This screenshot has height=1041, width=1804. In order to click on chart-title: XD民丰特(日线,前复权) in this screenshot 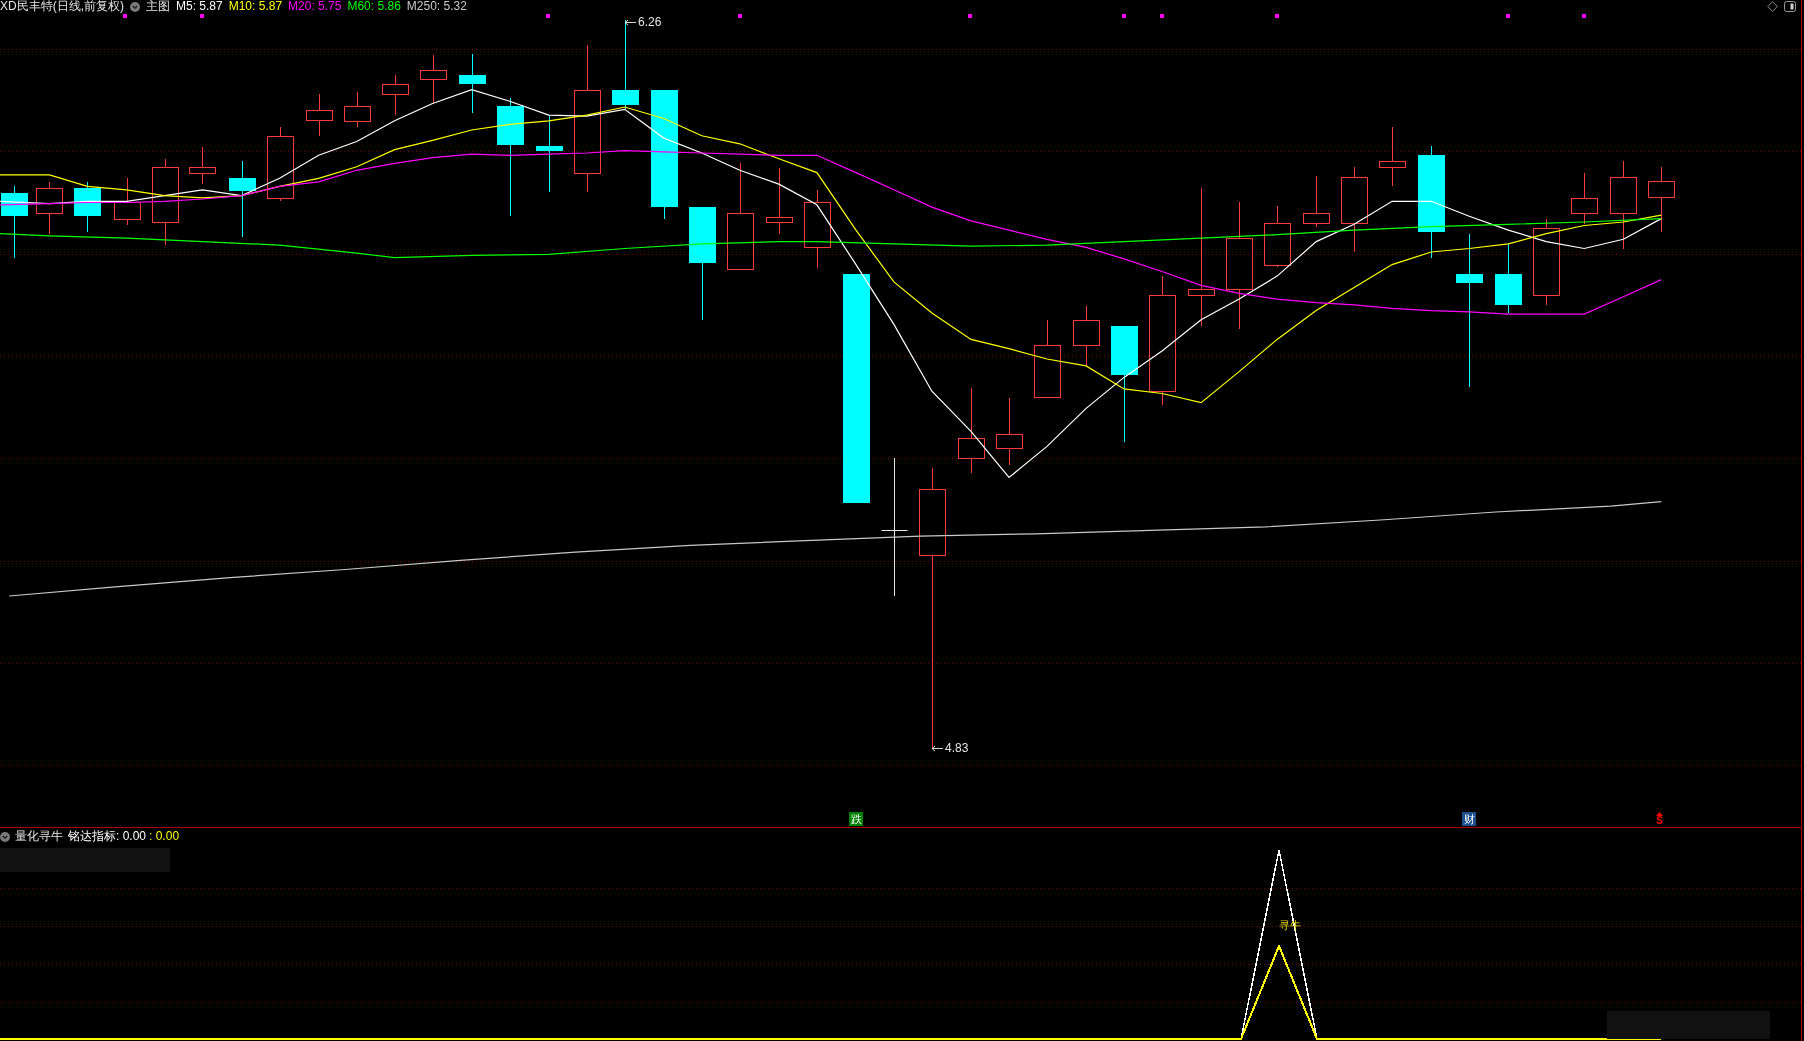, I will do `click(62, 6)`.